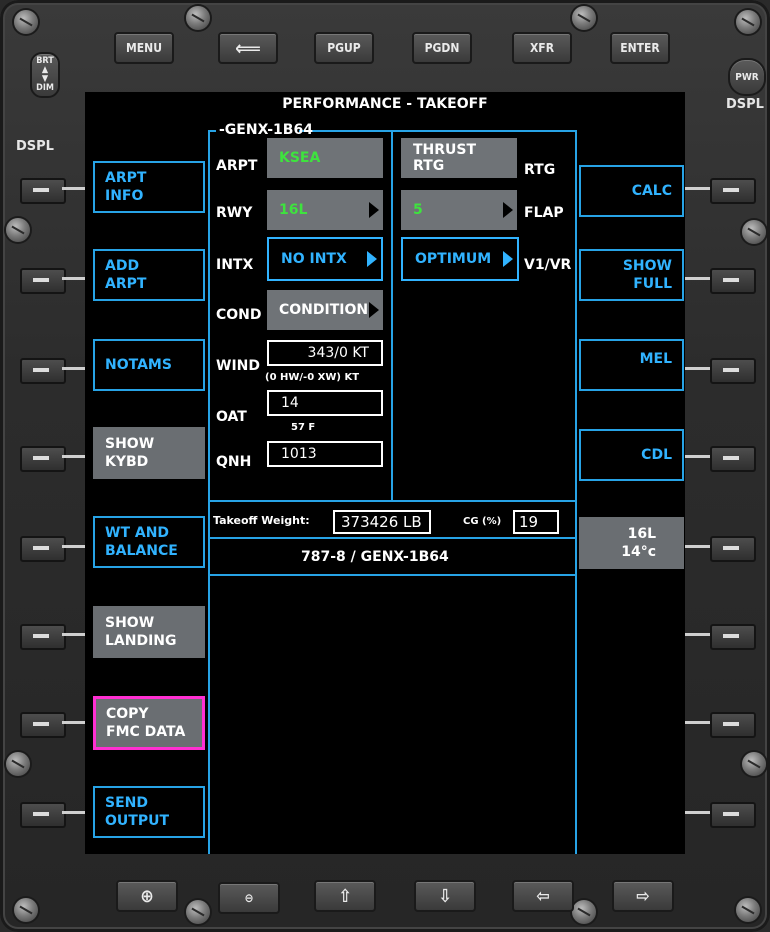 This screenshot has height=932, width=770. What do you see at coordinates (536, 522) in the screenshot?
I see `cg-input: 19` at bounding box center [536, 522].